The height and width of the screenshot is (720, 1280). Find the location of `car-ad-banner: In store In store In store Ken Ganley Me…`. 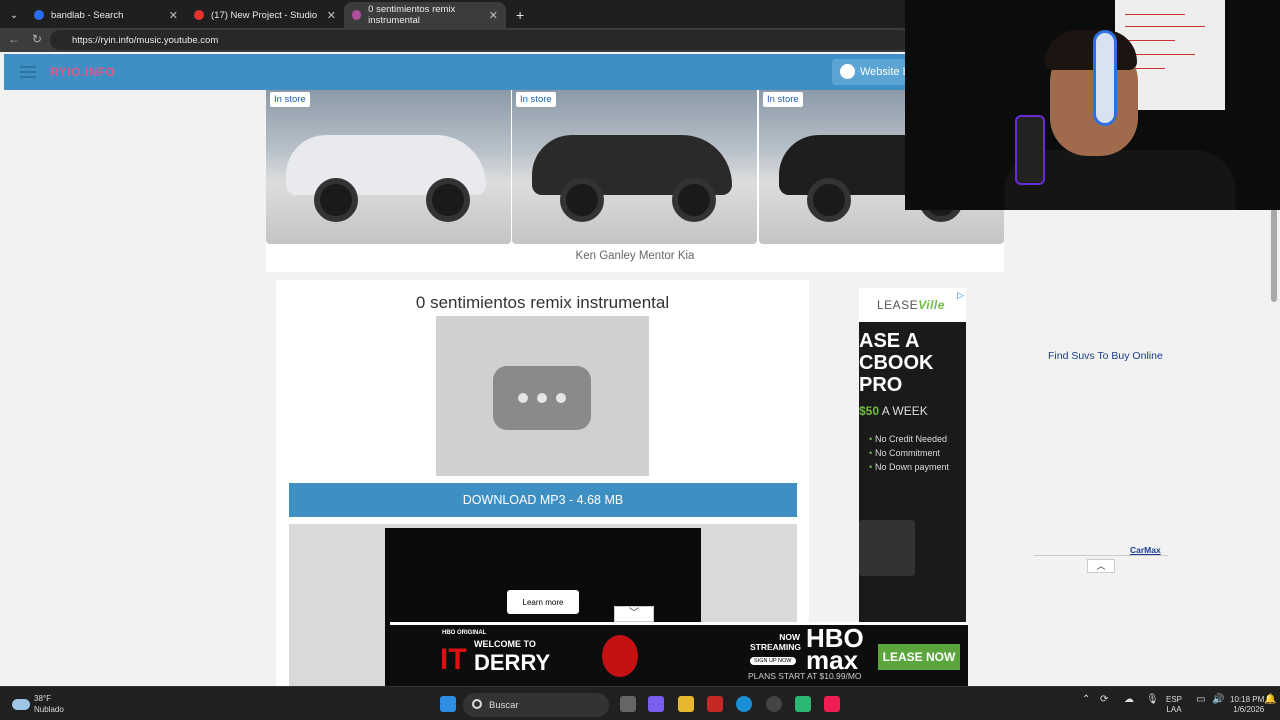

car-ad-banner: In store In store In store Ken Ganley Me… is located at coordinates (635, 181).